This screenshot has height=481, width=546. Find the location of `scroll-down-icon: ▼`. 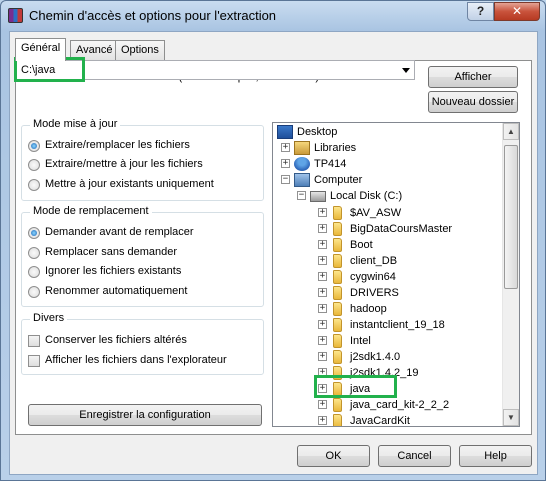

scroll-down-icon: ▼ is located at coordinates (511, 417).